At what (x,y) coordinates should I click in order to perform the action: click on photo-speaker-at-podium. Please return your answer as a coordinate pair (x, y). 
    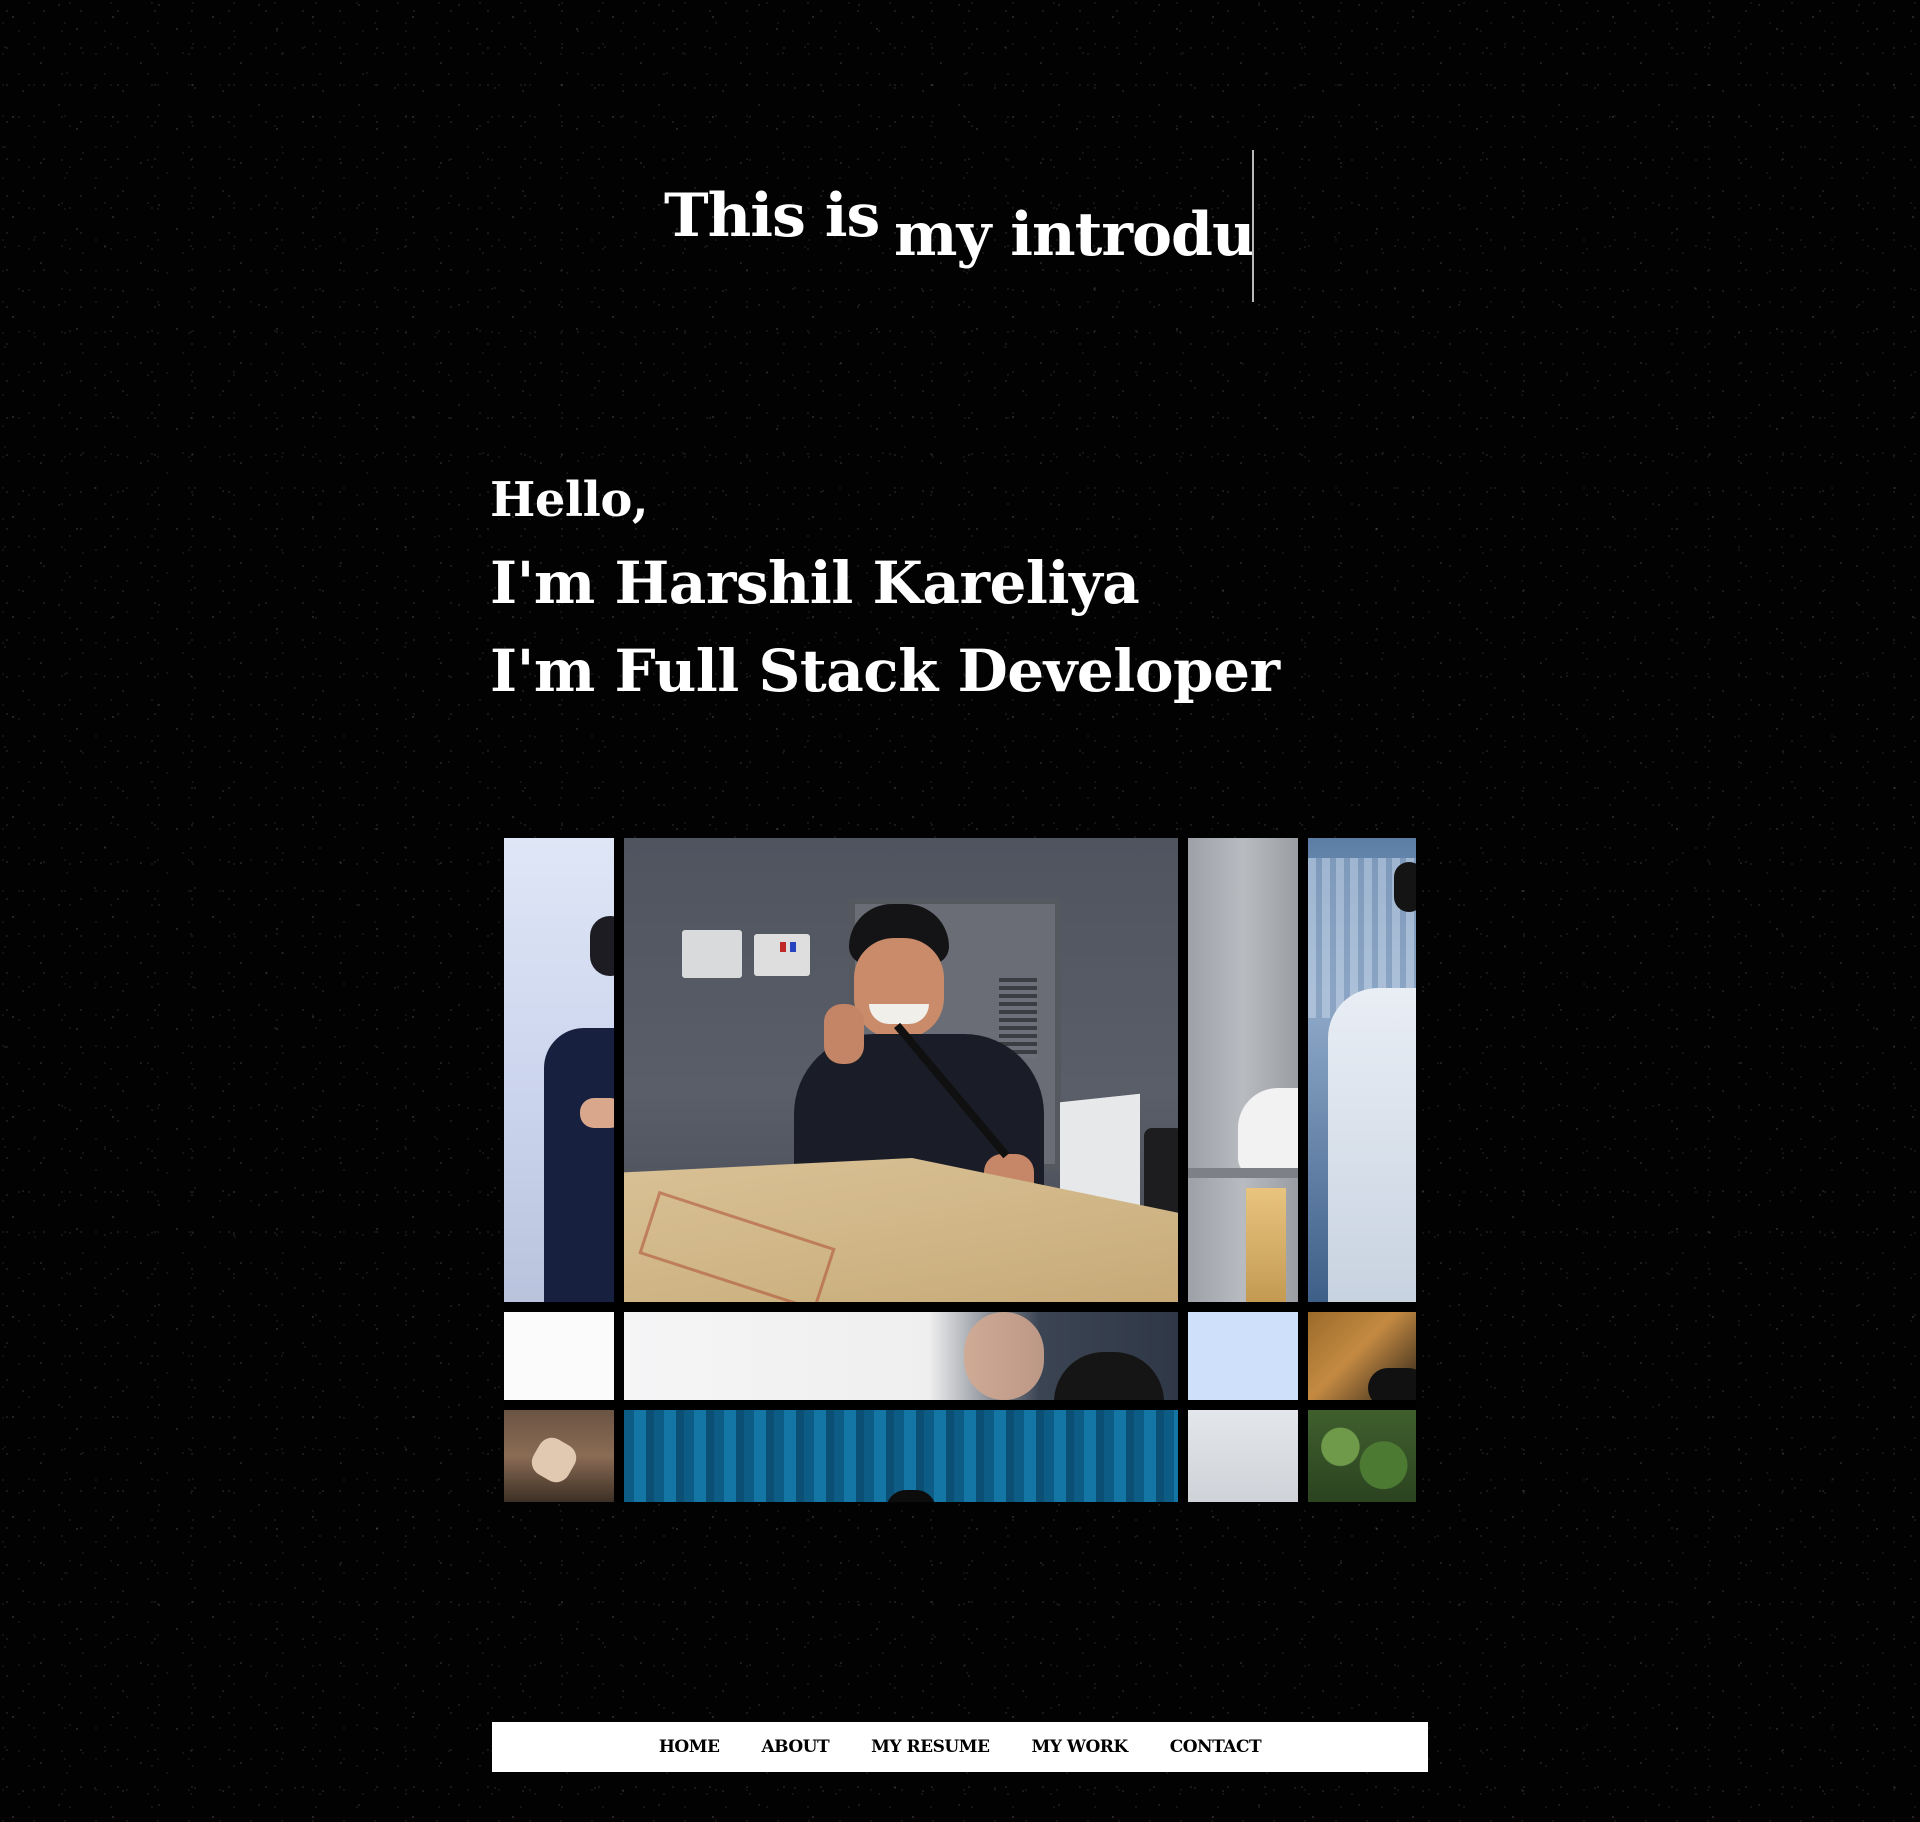
    Looking at the image, I should click on (901, 1070).